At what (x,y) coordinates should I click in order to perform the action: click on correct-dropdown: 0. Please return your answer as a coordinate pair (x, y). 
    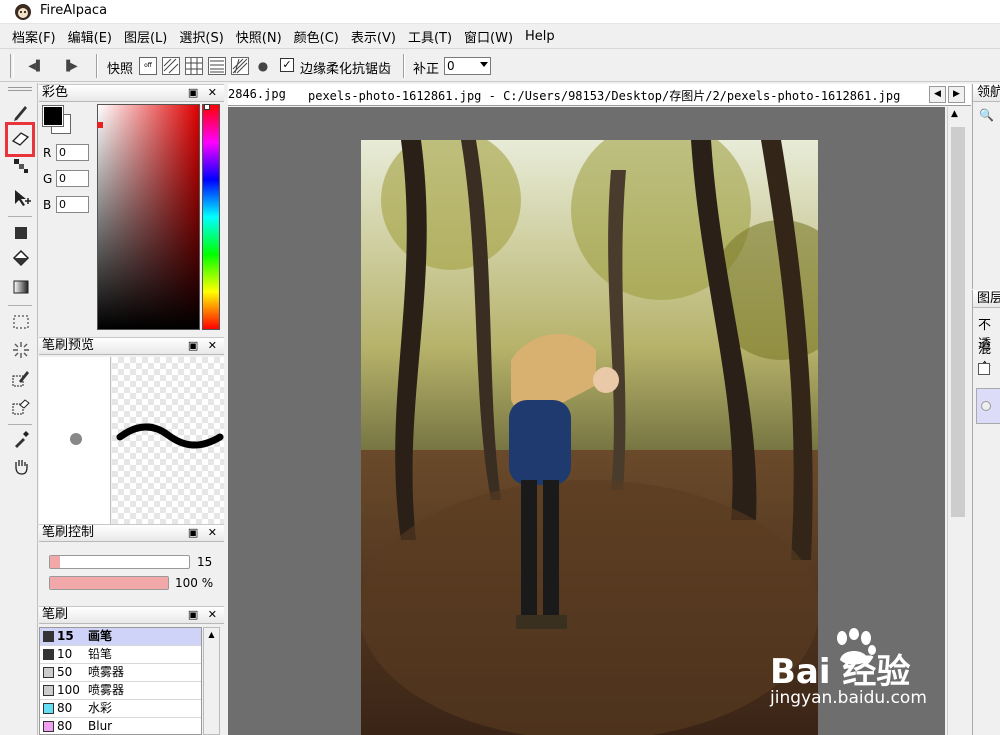
    Looking at the image, I should click on (467, 66).